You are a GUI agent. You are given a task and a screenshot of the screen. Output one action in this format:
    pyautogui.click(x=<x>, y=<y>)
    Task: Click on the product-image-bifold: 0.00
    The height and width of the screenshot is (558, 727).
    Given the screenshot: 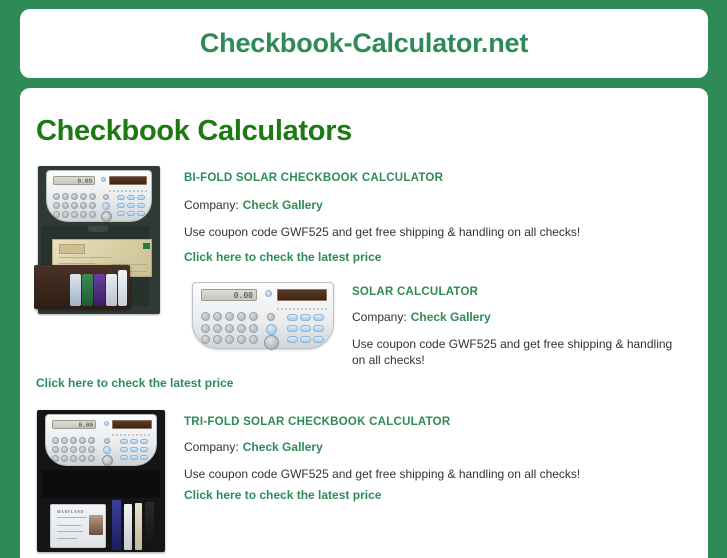 What is the action you would take?
    pyautogui.click(x=99, y=240)
    